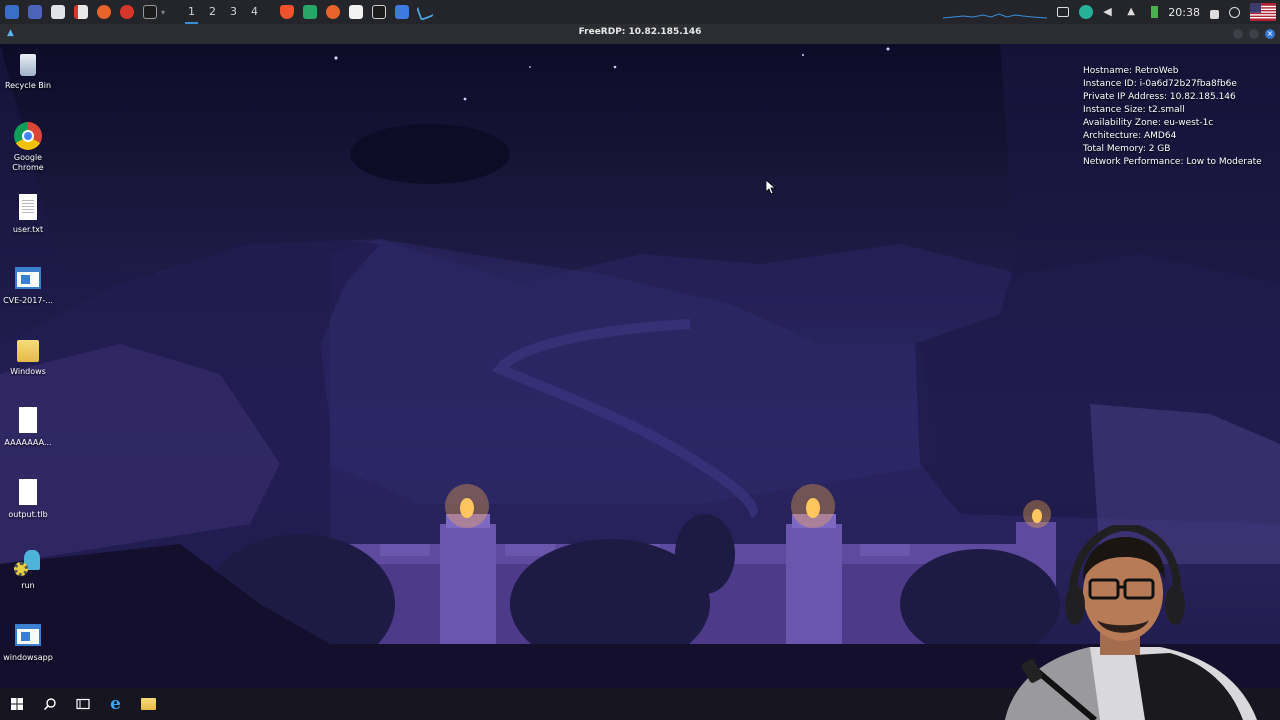  Describe the element at coordinates (1160, 84) in the screenshot. I see `bginfo-instance-id: Instance ID: i-0a6d72b27fba8fb6e` at that location.